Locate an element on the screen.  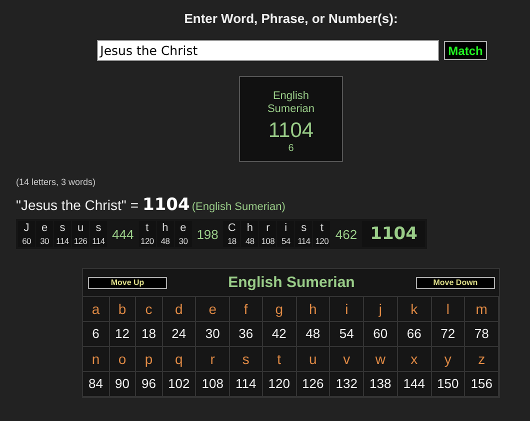
letter-cell: p is located at coordinates (149, 359).